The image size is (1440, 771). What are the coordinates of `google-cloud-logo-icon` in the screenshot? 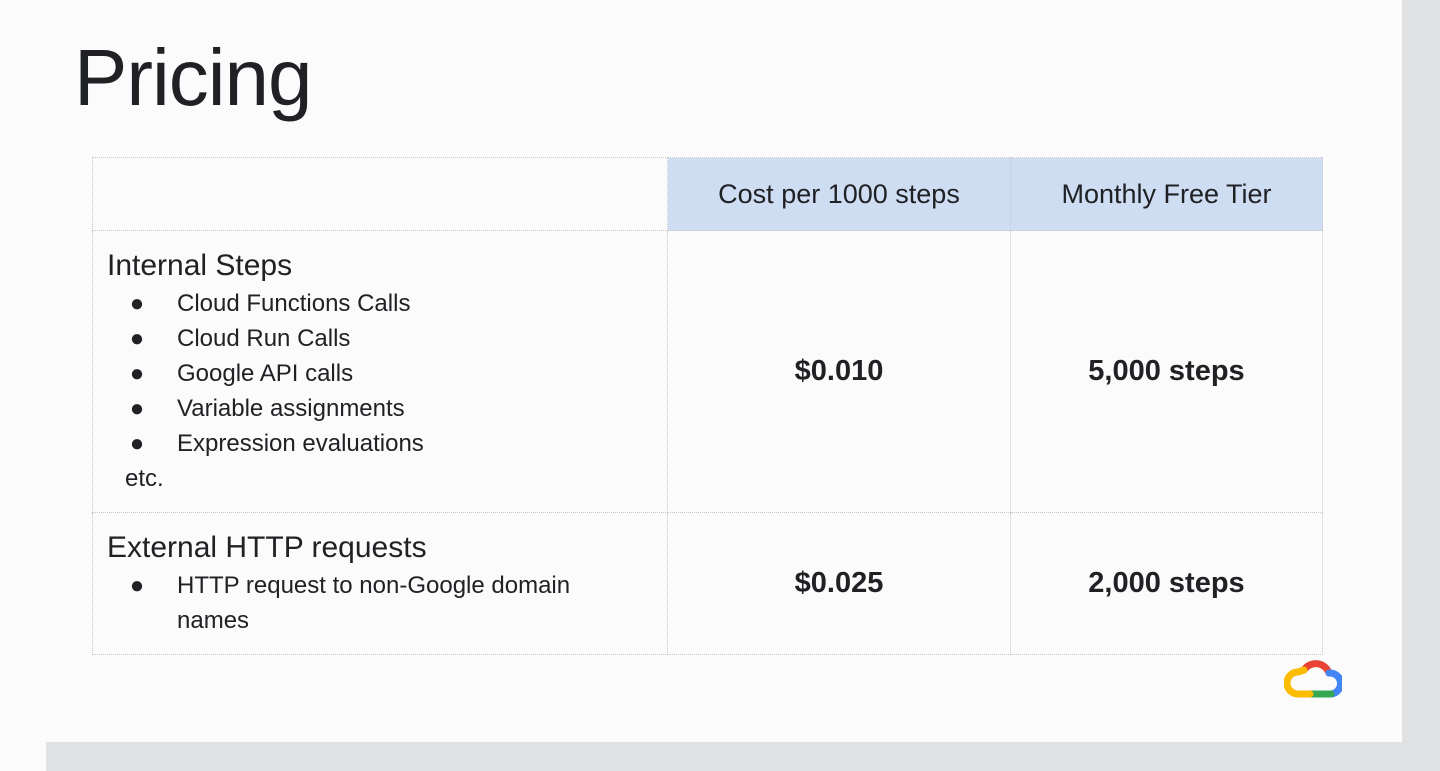 It's located at (1313, 679).